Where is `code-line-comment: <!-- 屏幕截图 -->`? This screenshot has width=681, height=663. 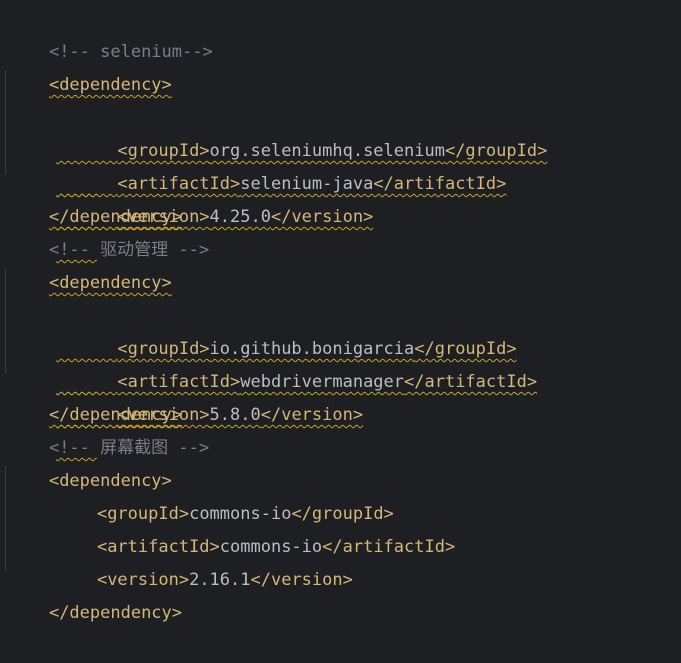
code-line-comment: <!-- 屏幕截图 --> is located at coordinates (108, 428).